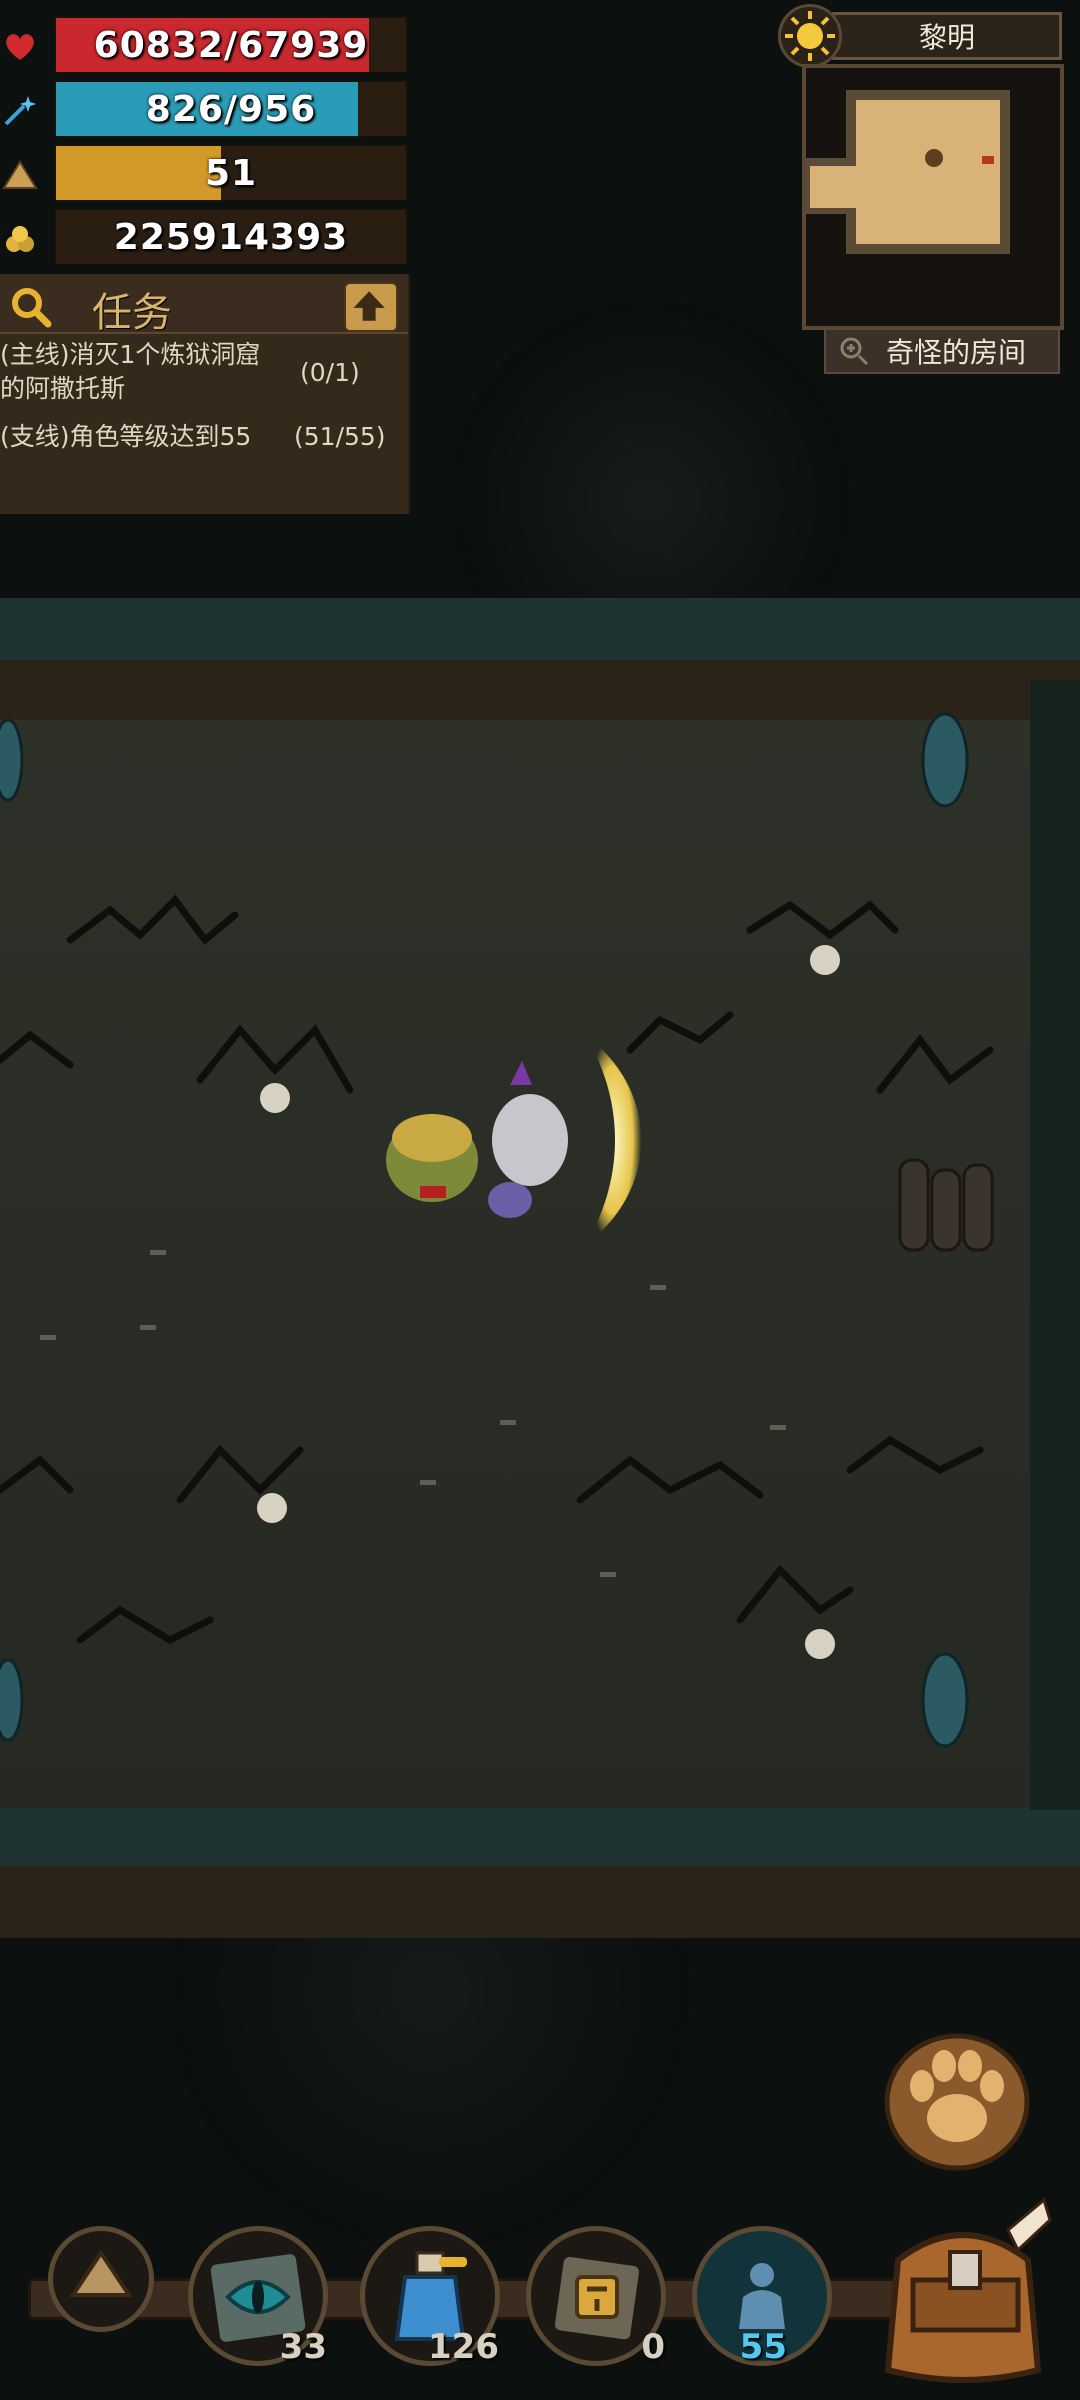 This screenshot has height=2400, width=1080. I want to click on potion-slot: 126, so click(430, 2296).